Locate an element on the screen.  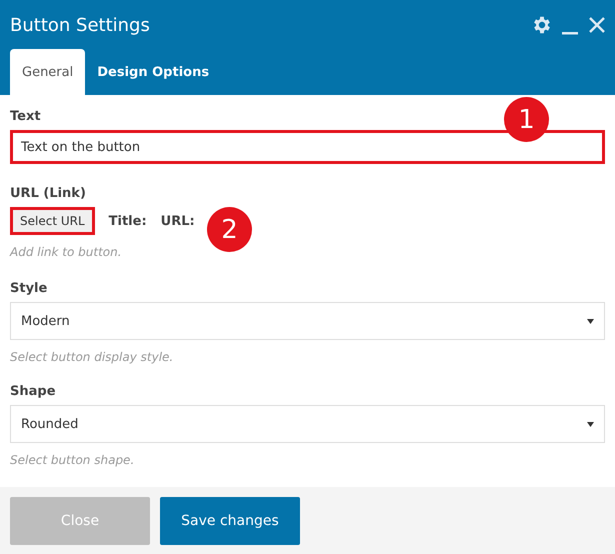
text-input-field: Text on the button is located at coordinates (307, 147).